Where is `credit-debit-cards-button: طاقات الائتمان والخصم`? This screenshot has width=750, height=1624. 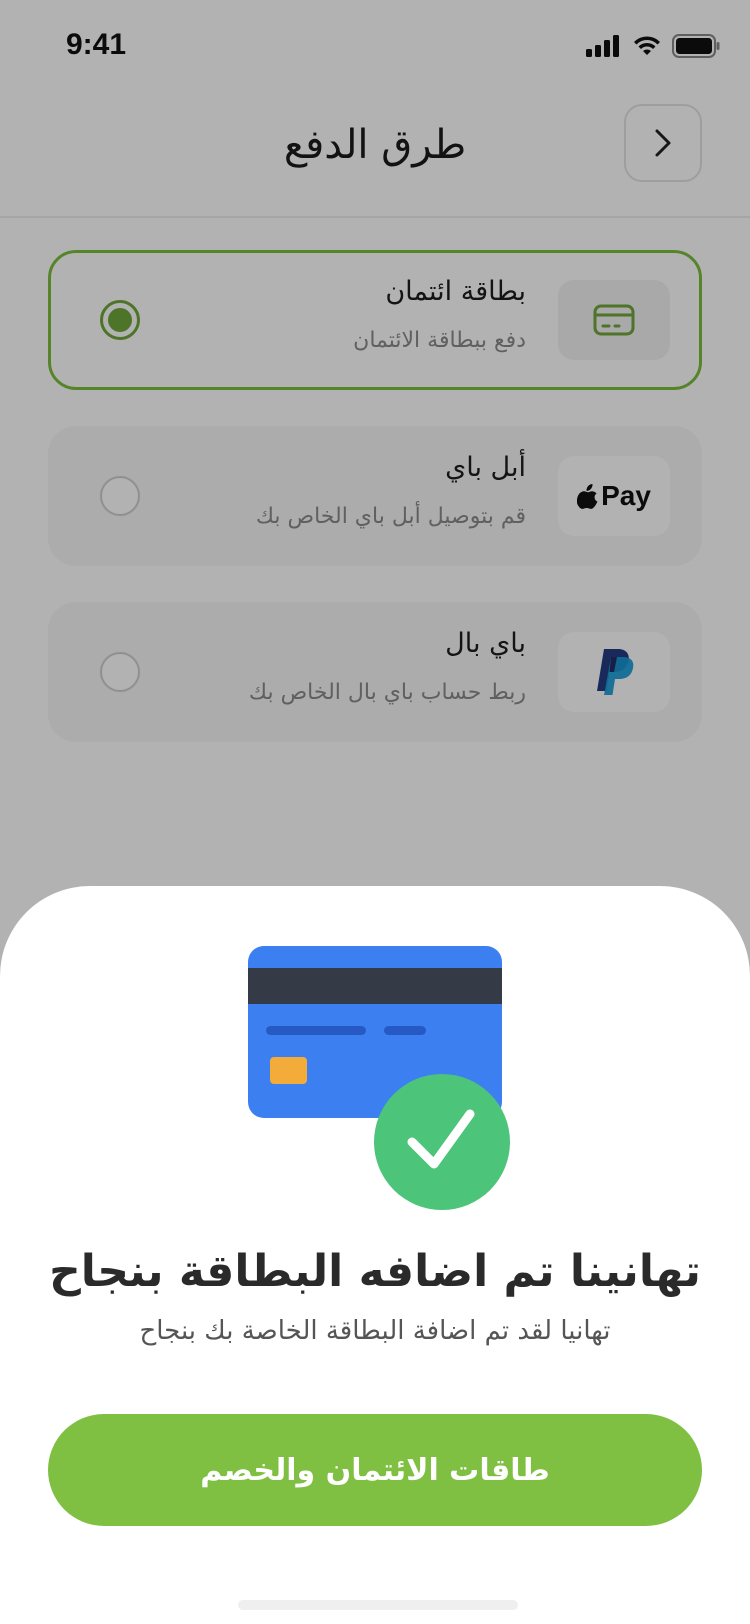 credit-debit-cards-button: طاقات الائتمان والخصم is located at coordinates (375, 1470).